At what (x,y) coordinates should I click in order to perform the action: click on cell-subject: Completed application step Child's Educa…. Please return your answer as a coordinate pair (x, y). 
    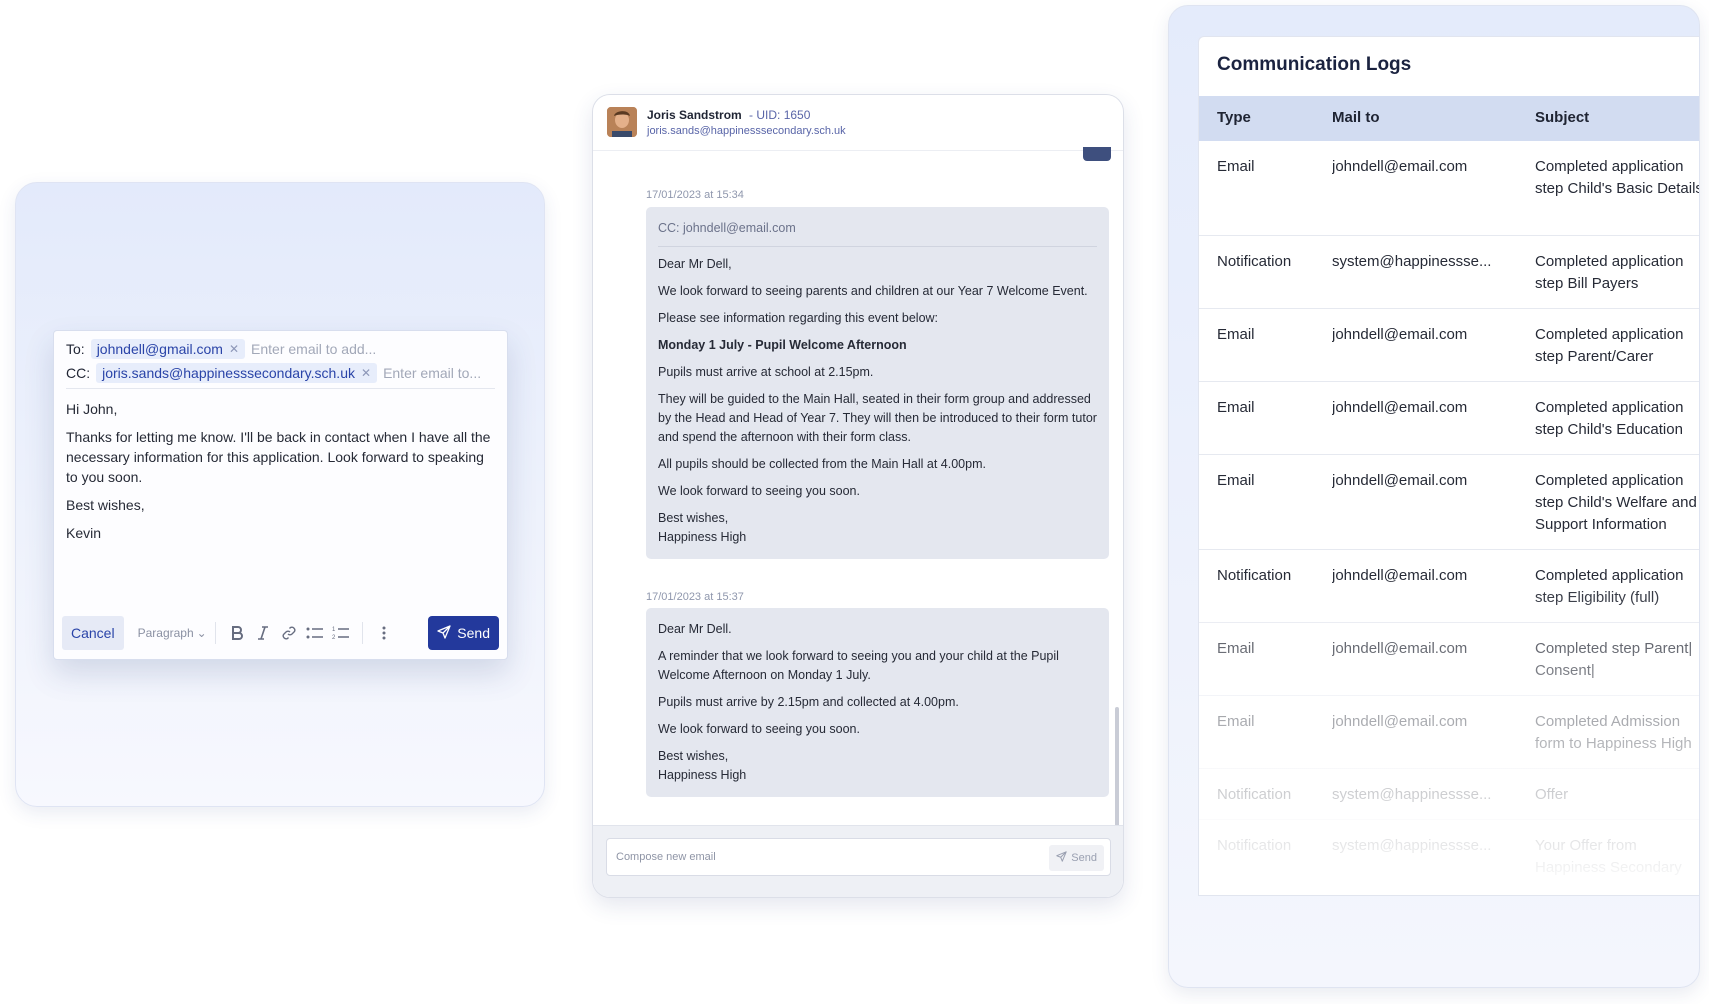
    Looking at the image, I should click on (1609, 418).